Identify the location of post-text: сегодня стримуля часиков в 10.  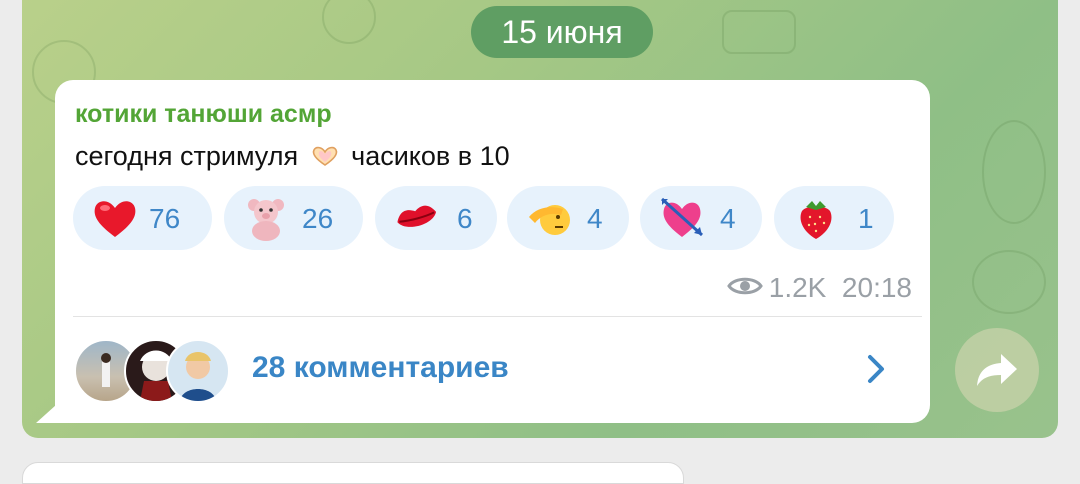
(292, 156).